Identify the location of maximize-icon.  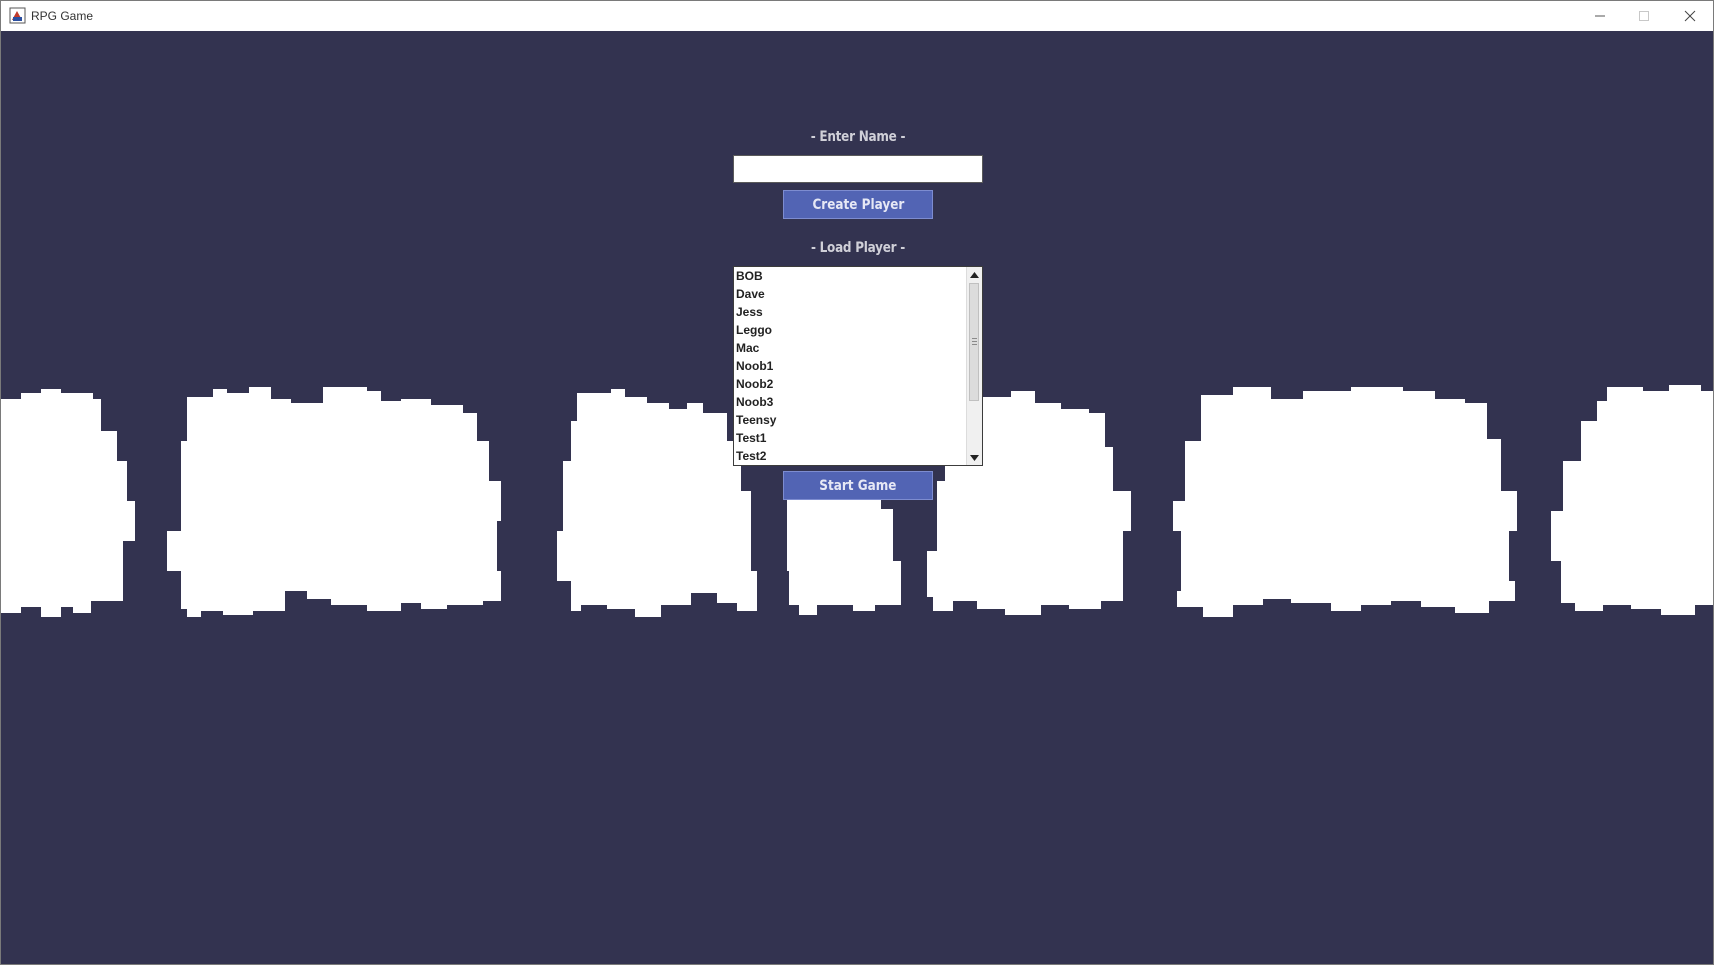
(1644, 16).